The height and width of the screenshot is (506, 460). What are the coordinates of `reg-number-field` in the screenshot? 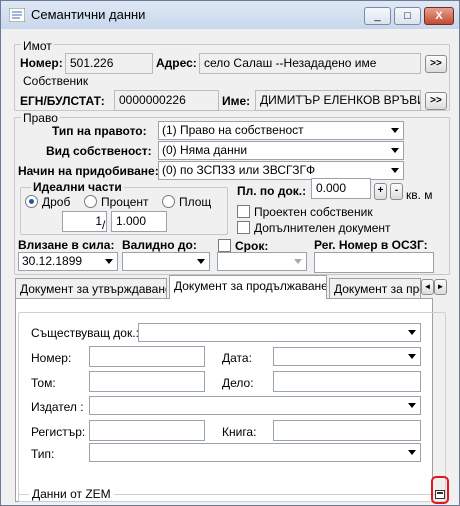 It's located at (374, 262).